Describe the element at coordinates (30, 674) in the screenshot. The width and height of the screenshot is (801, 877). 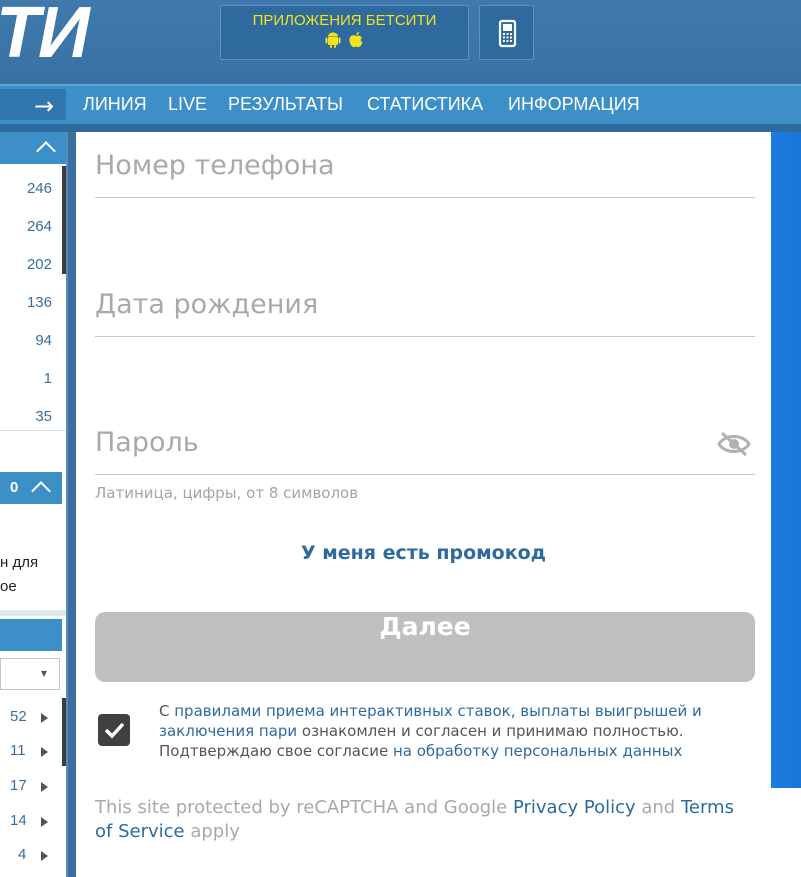
I see `sidebar-select: ▼` at that location.